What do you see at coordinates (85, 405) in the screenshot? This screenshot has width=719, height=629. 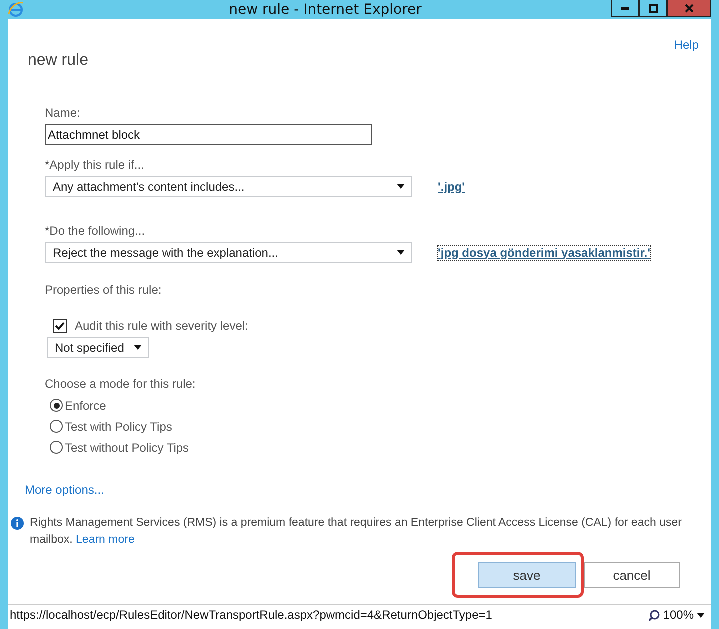 I see `radio-label: Enforce` at bounding box center [85, 405].